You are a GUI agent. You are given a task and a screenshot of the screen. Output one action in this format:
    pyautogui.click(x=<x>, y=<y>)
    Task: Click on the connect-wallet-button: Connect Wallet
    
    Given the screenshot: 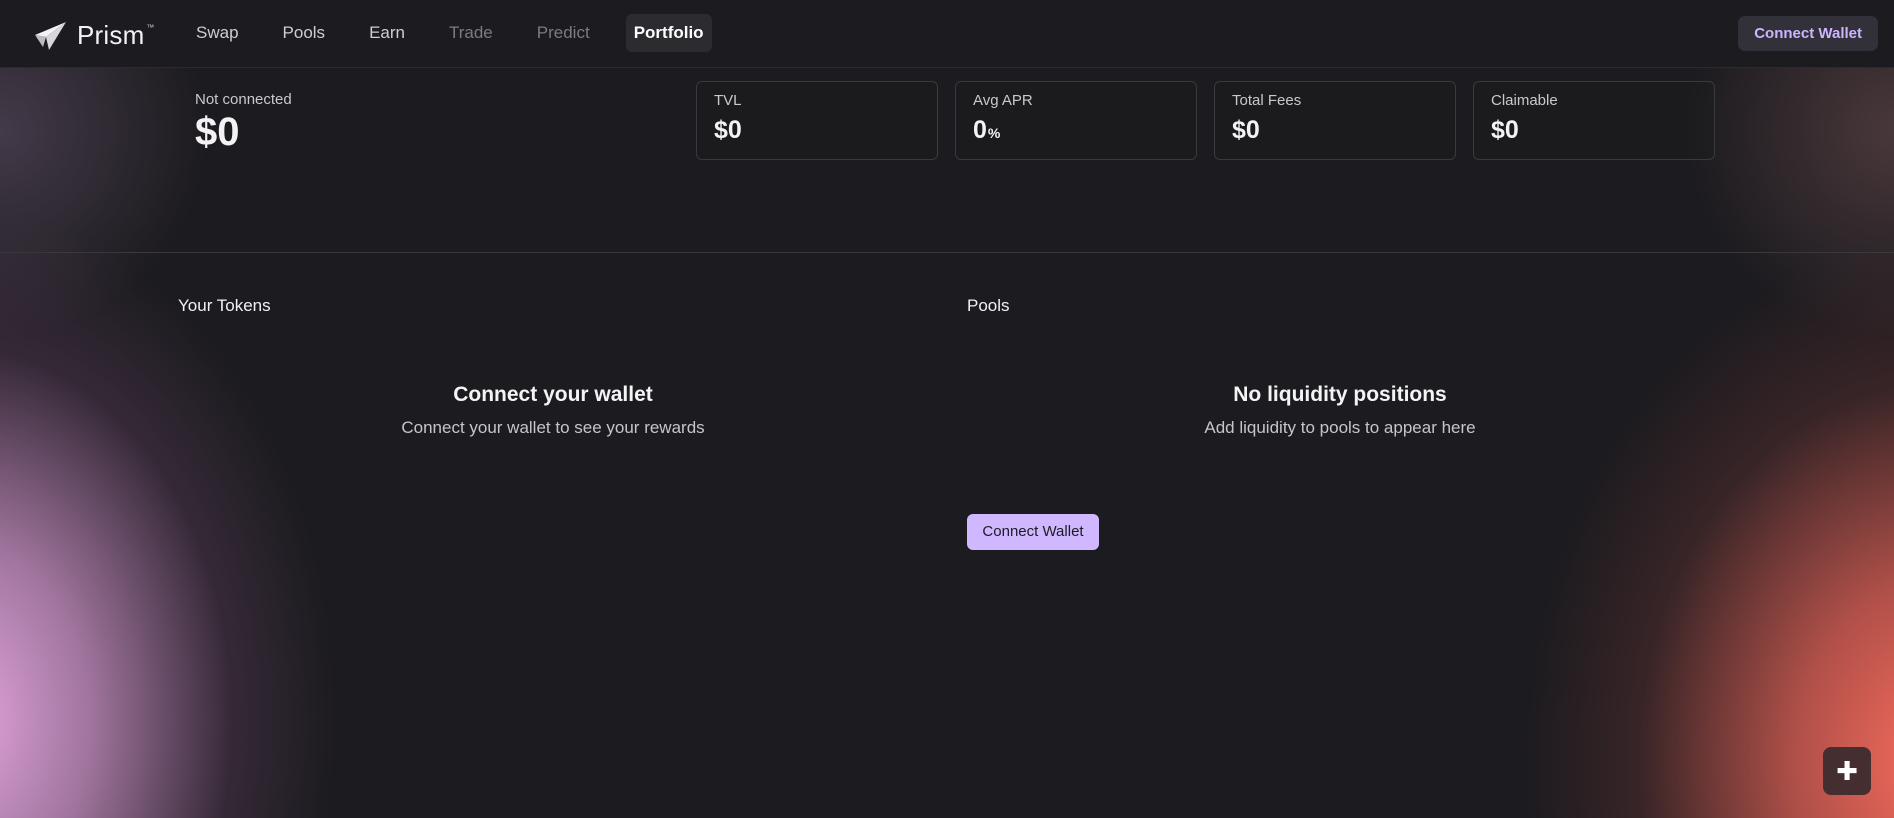 What is the action you would take?
    pyautogui.click(x=1033, y=532)
    